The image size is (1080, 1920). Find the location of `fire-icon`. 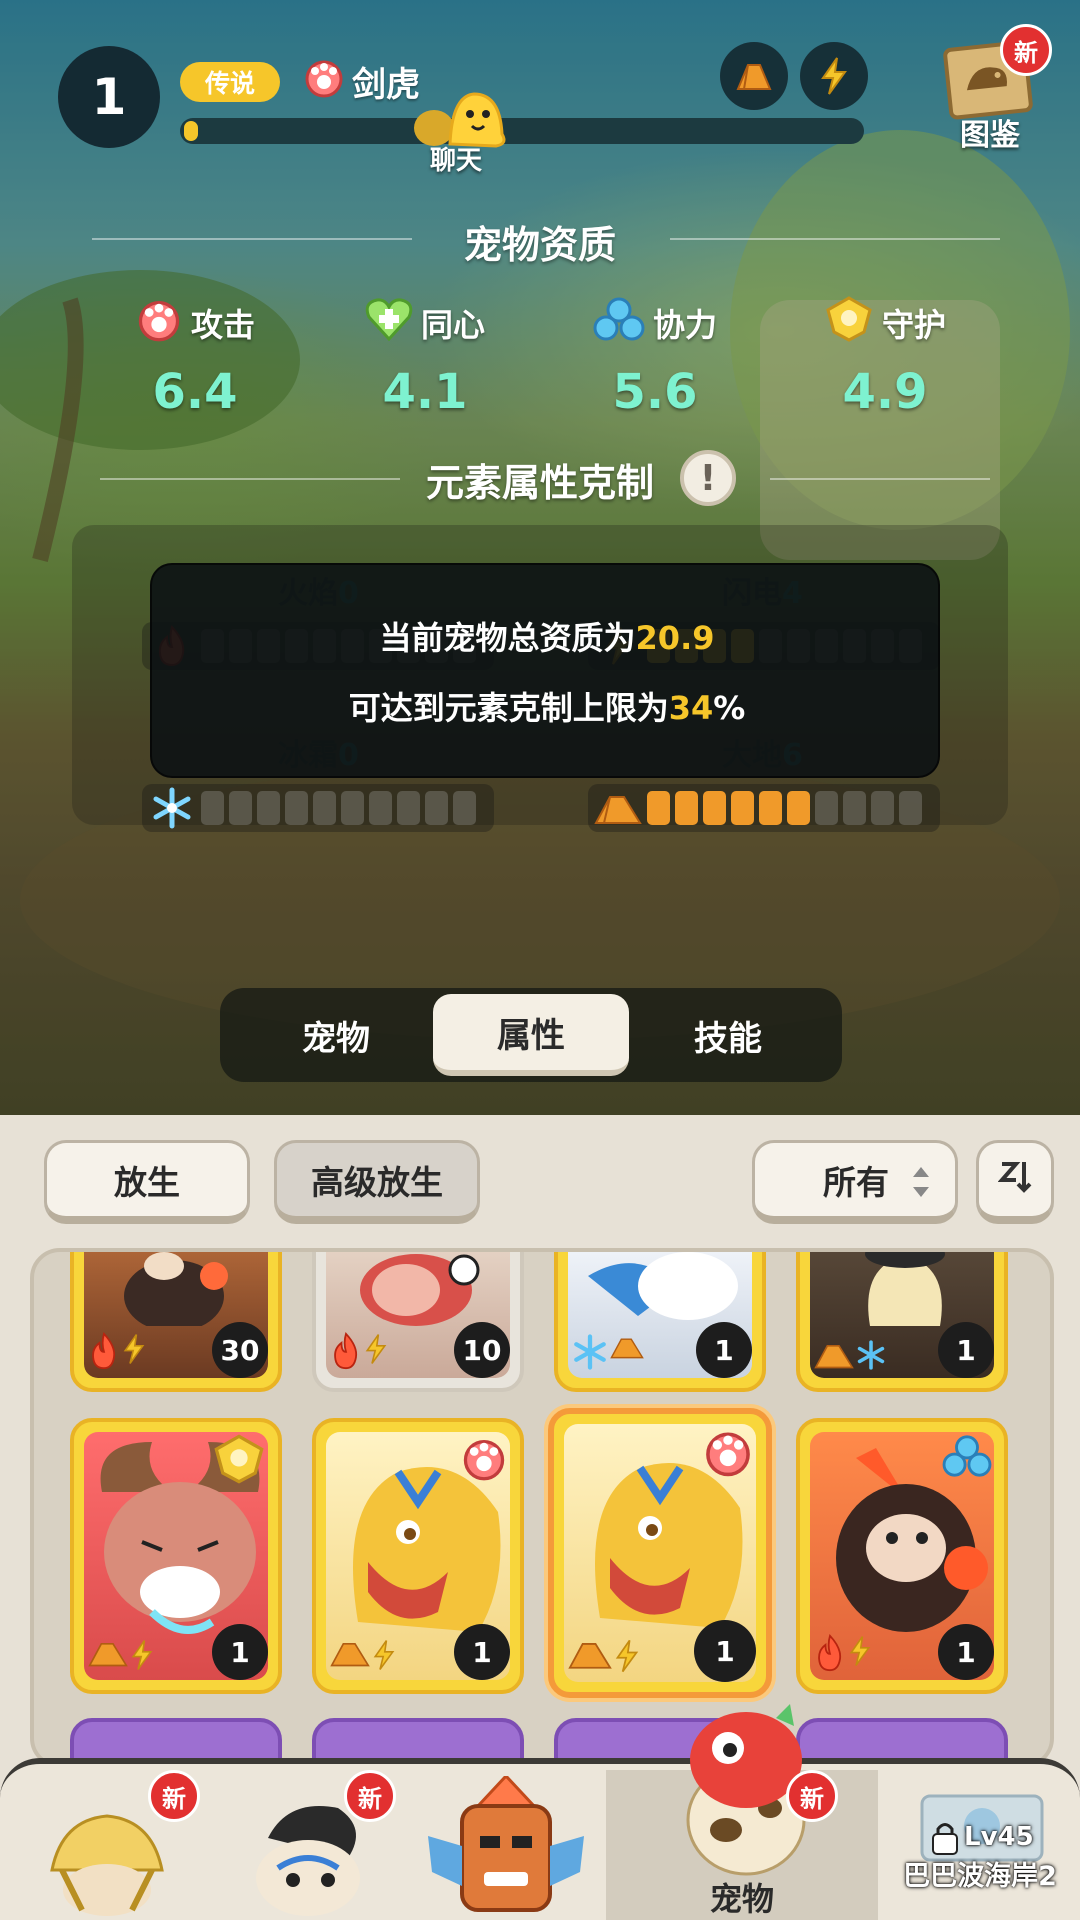

fire-icon is located at coordinates (830, 1655).